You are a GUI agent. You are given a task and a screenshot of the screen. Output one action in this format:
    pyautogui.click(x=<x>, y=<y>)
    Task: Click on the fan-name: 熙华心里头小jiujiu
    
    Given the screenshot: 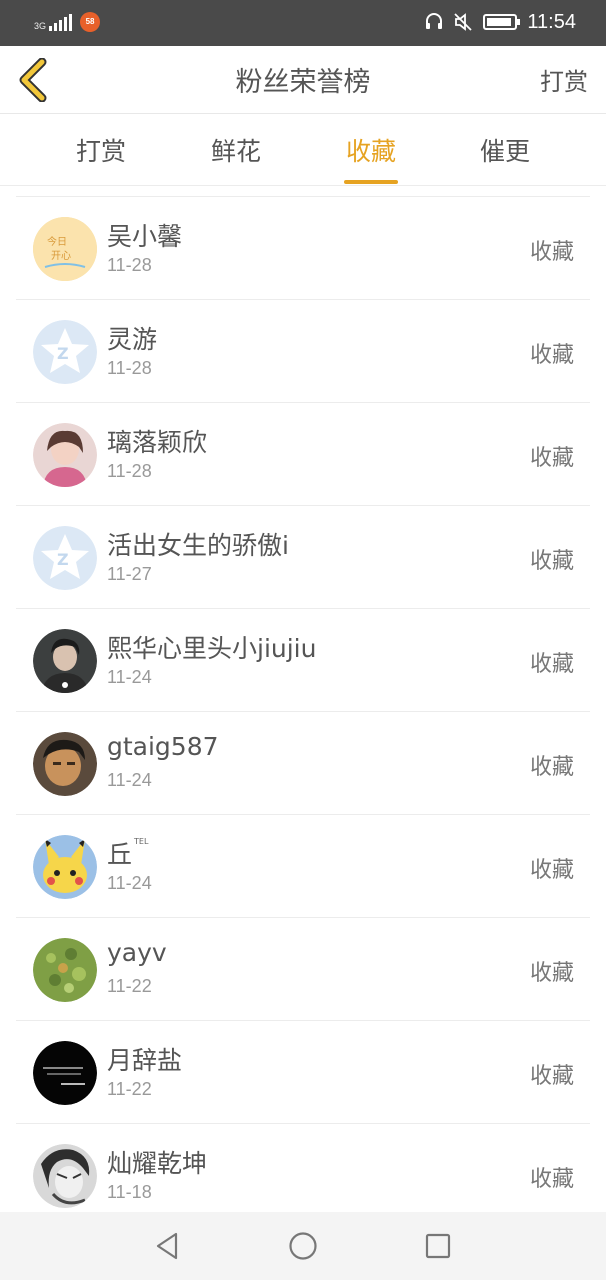 What is the action you would take?
    pyautogui.click(x=212, y=648)
    